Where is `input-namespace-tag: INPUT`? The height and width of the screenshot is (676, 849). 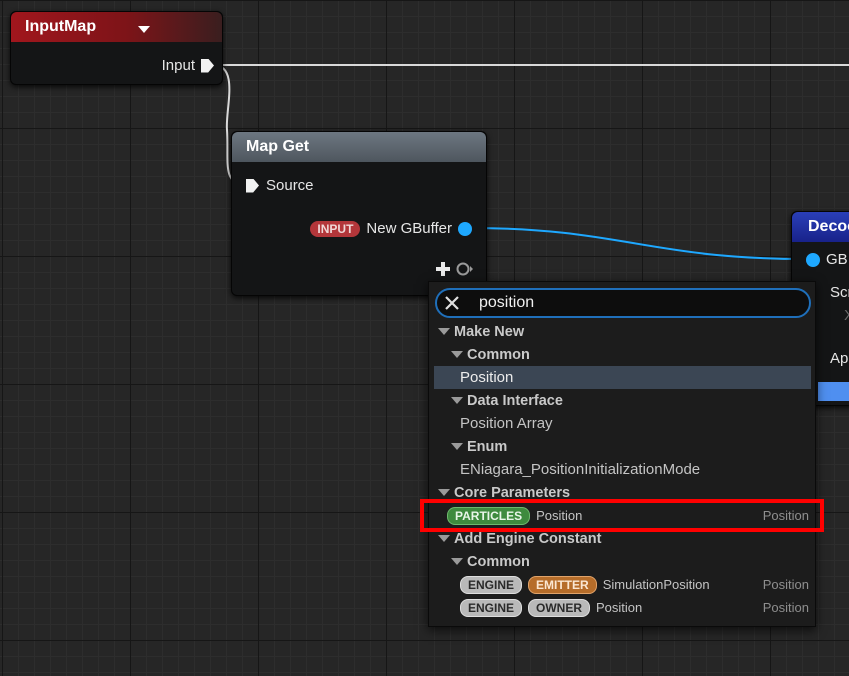
input-namespace-tag: INPUT is located at coordinates (335, 228).